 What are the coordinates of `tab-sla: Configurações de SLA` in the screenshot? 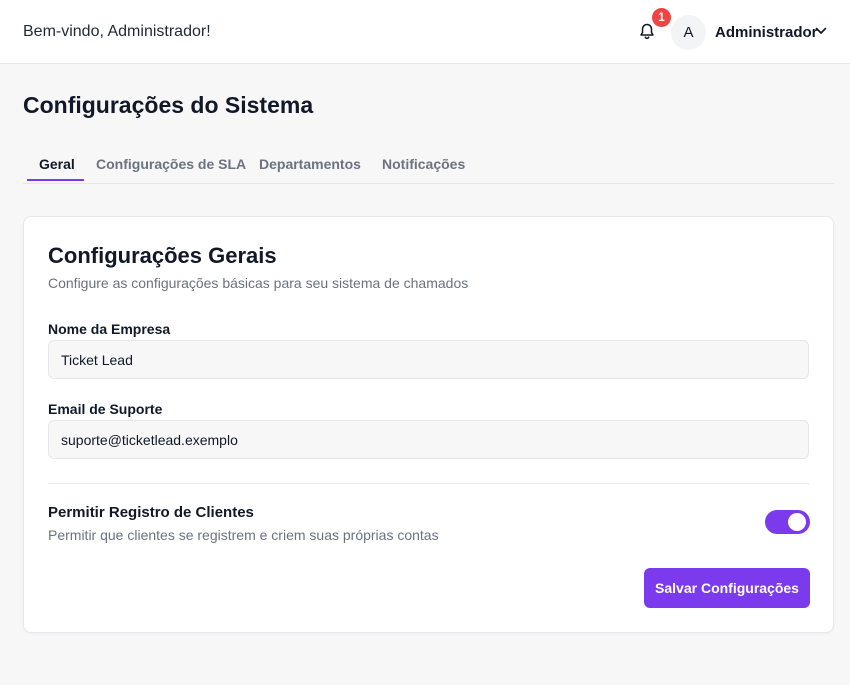 It's located at (171, 164).